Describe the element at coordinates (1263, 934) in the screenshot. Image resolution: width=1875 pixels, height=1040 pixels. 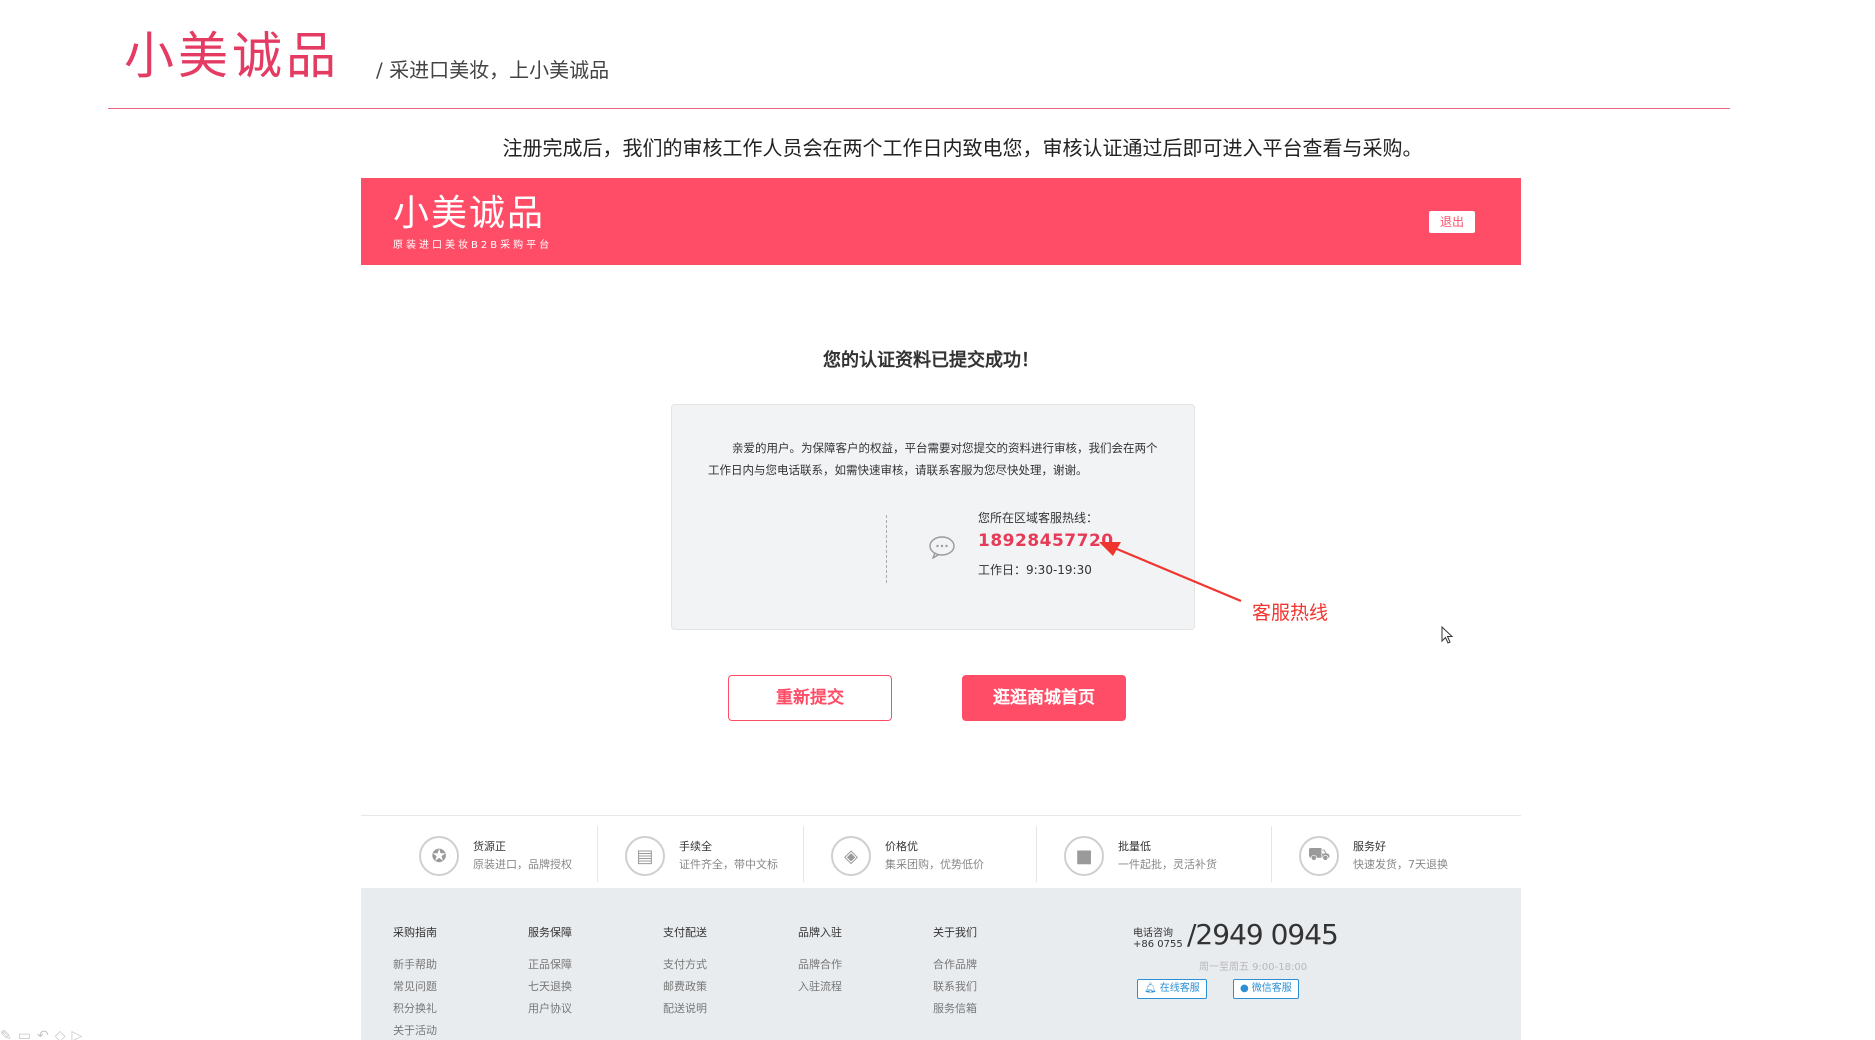
I see `phone-number: /2949 0945` at that location.